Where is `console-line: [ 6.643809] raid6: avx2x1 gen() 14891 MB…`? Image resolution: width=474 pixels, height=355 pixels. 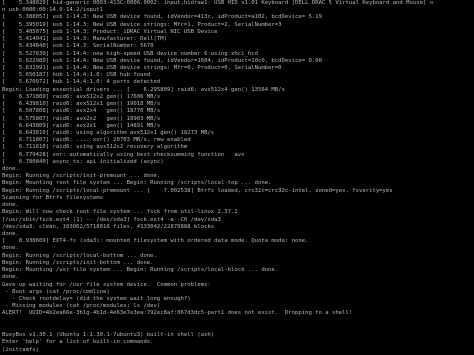
console-line: [ 6.643809] raid6: avx2x1 gen() 14891 MB… is located at coordinates (81, 125).